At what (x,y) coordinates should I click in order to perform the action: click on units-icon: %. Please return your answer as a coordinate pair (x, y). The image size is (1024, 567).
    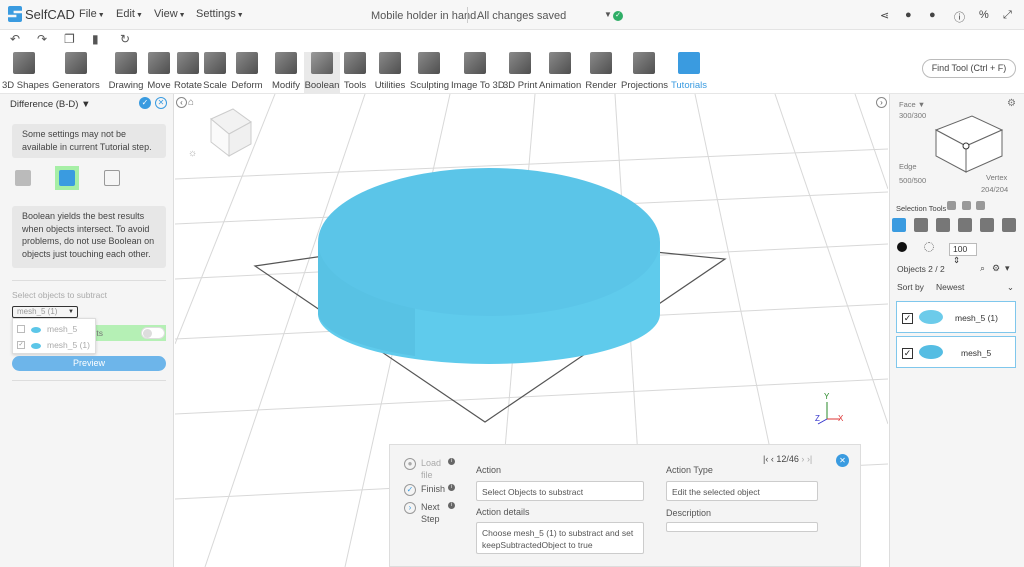
    Looking at the image, I should click on (984, 15).